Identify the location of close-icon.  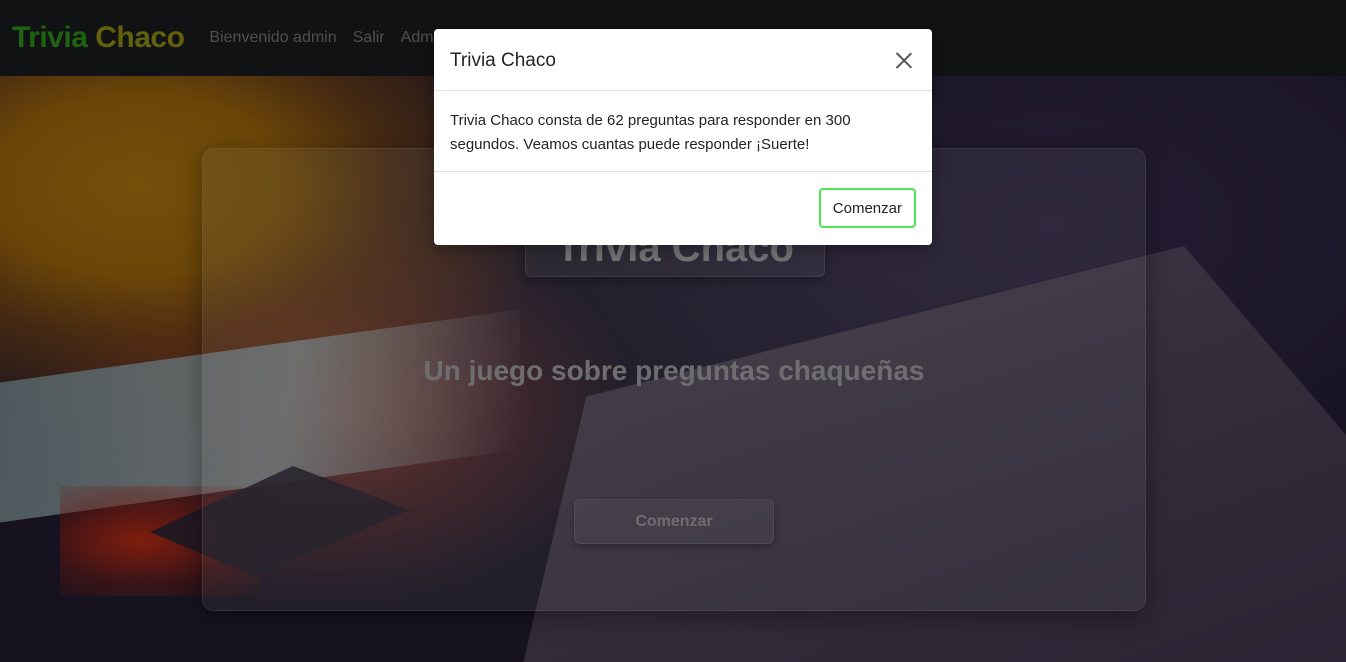
(904, 60).